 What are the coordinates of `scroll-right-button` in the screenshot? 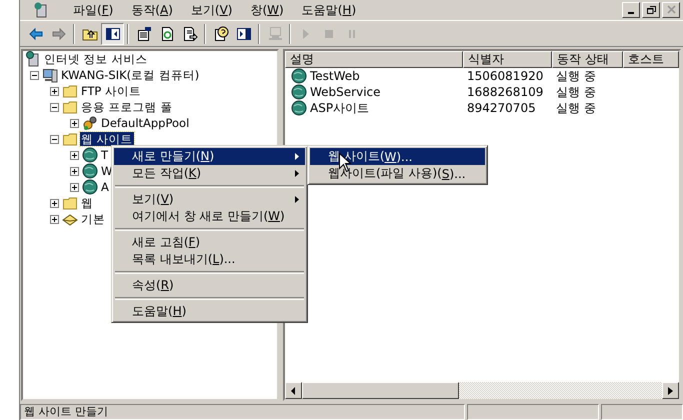 It's located at (670, 390).